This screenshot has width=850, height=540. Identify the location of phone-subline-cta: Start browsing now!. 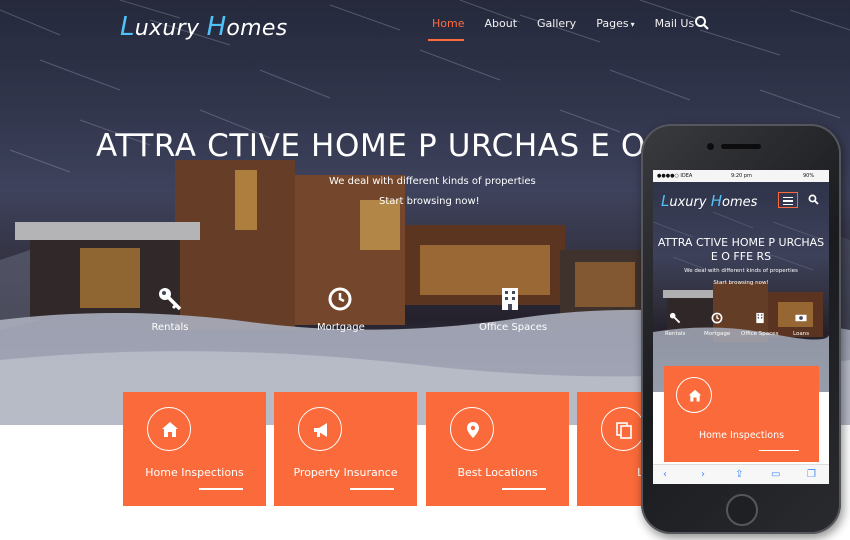
(741, 283).